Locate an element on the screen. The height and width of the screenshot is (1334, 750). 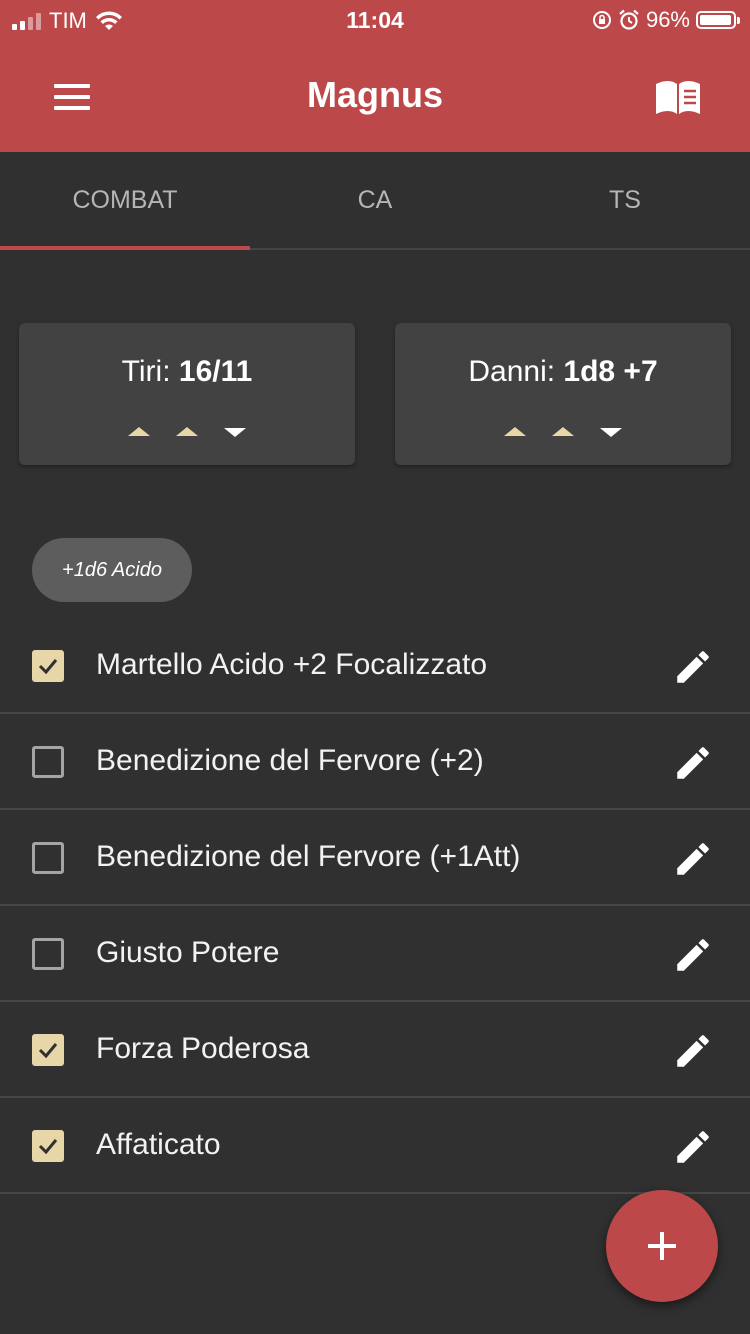
danni-label: Danni: is located at coordinates (512, 371).